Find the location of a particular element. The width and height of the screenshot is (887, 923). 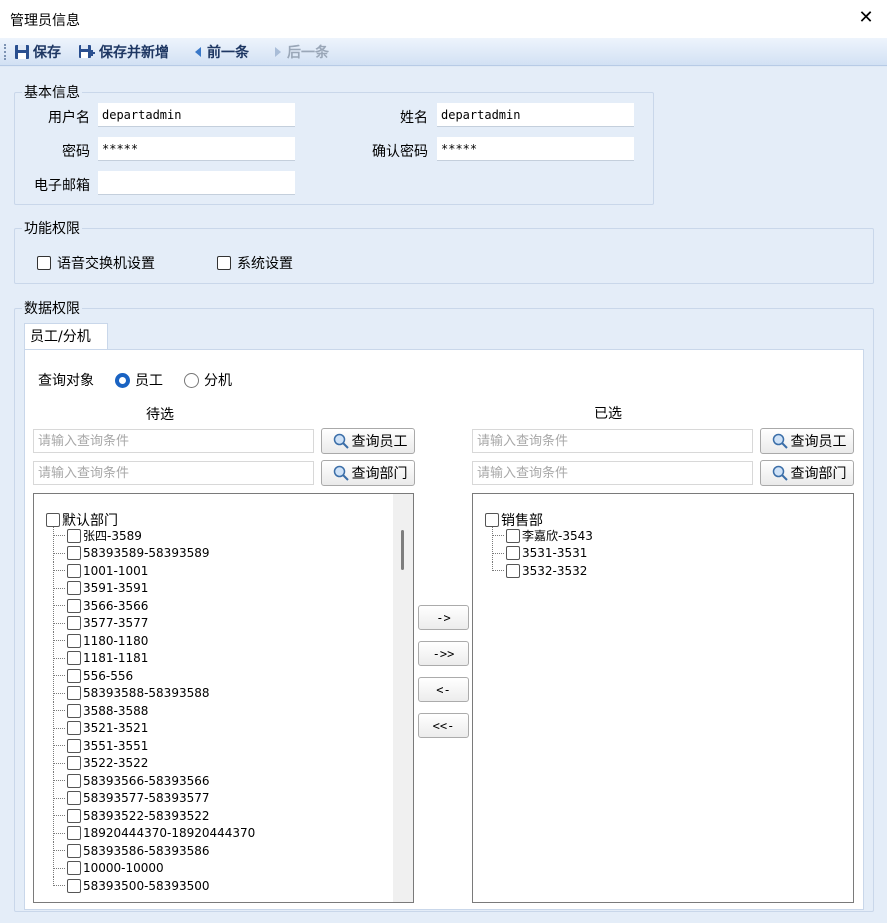

pending-tree-item: 556-556 is located at coordinates (93, 675).